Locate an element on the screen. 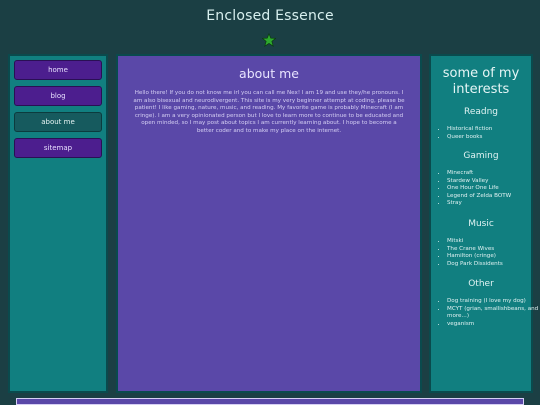 The height and width of the screenshot is (405, 540). list-item: Dog training (I love my dog) is located at coordinates (493, 302).